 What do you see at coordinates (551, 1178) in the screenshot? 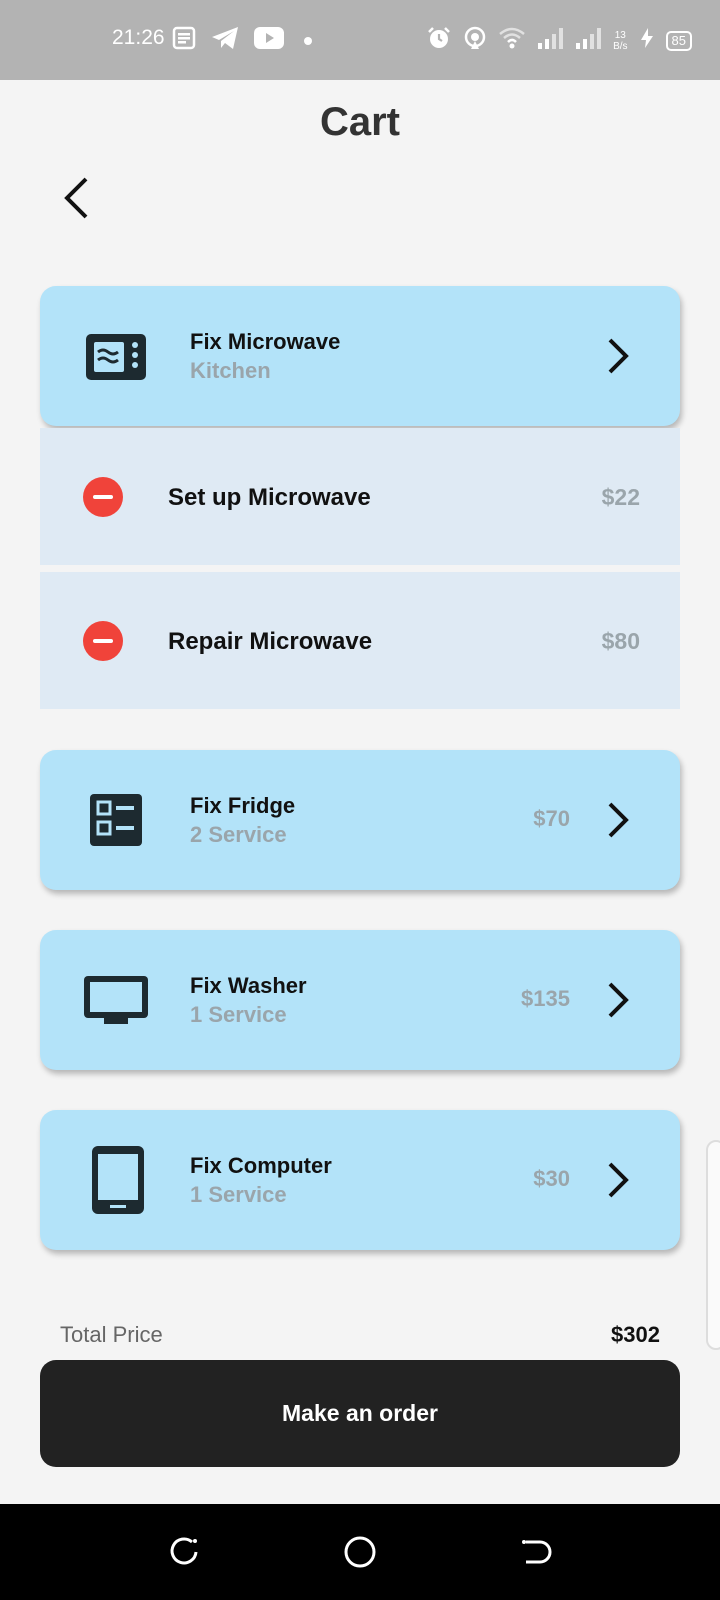
I see `group-price: $30` at bounding box center [551, 1178].